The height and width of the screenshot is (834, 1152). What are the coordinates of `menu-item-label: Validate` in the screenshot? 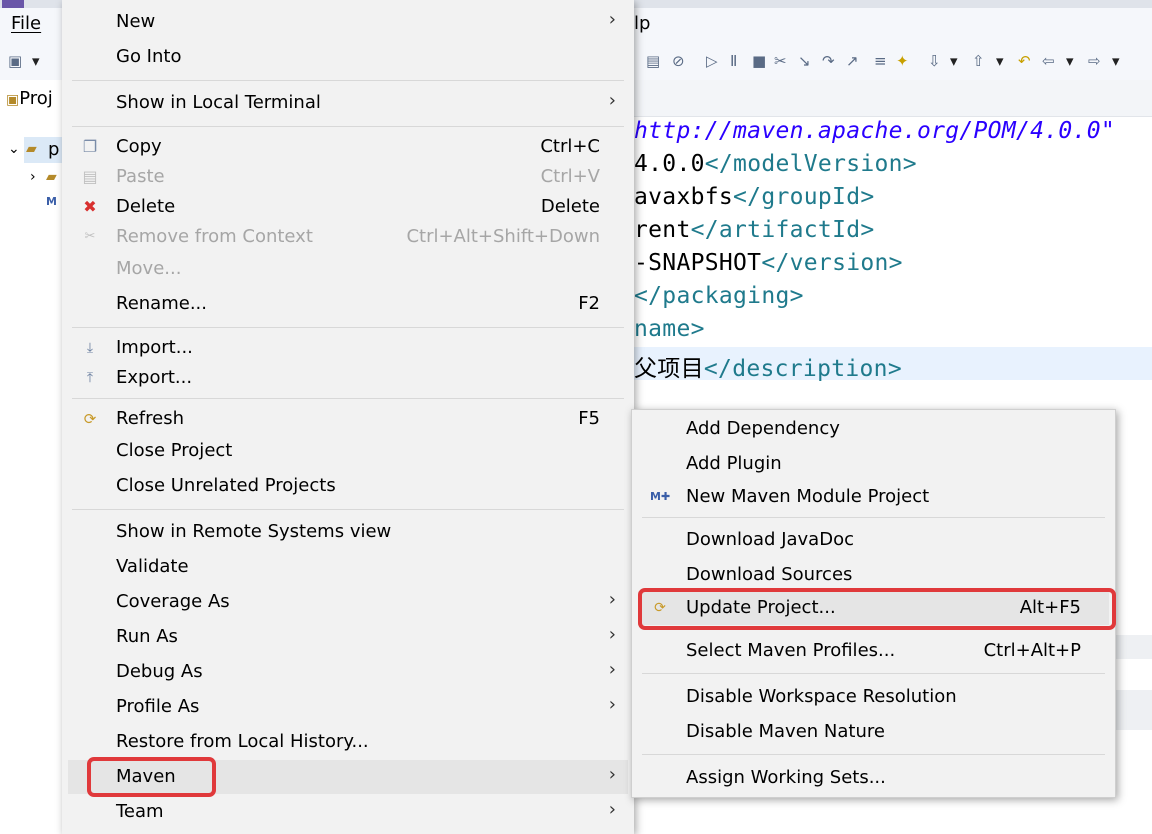 It's located at (152, 566).